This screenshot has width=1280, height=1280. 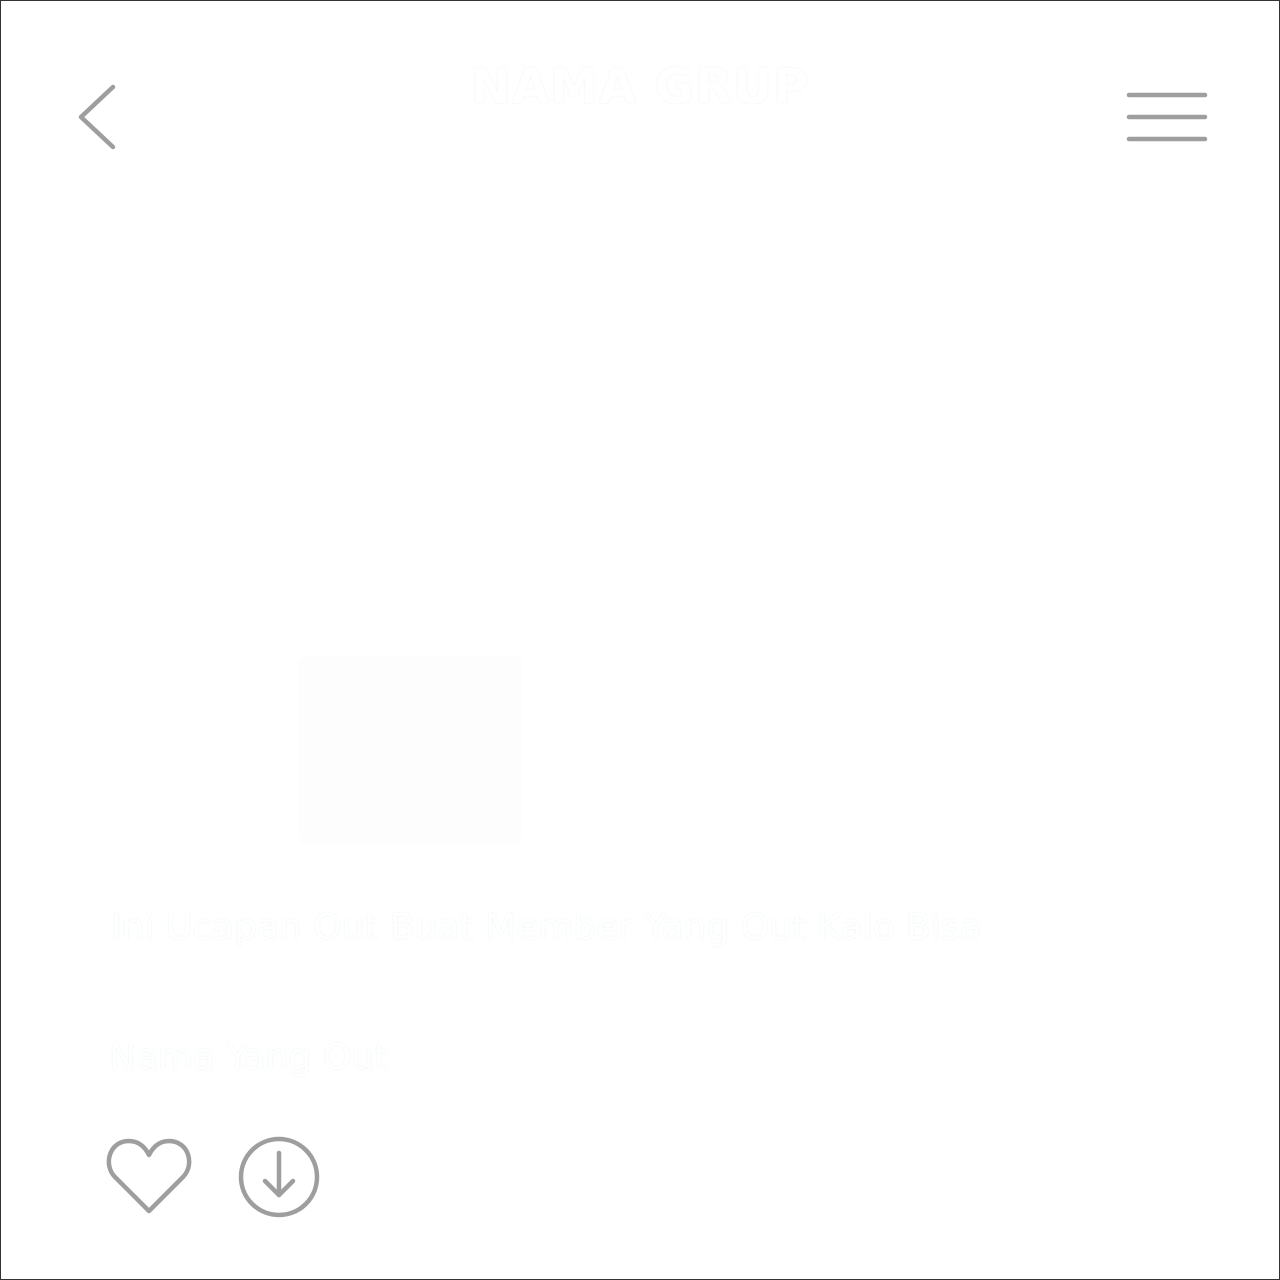 I want to click on heart-icon, so click(x=149, y=1176).